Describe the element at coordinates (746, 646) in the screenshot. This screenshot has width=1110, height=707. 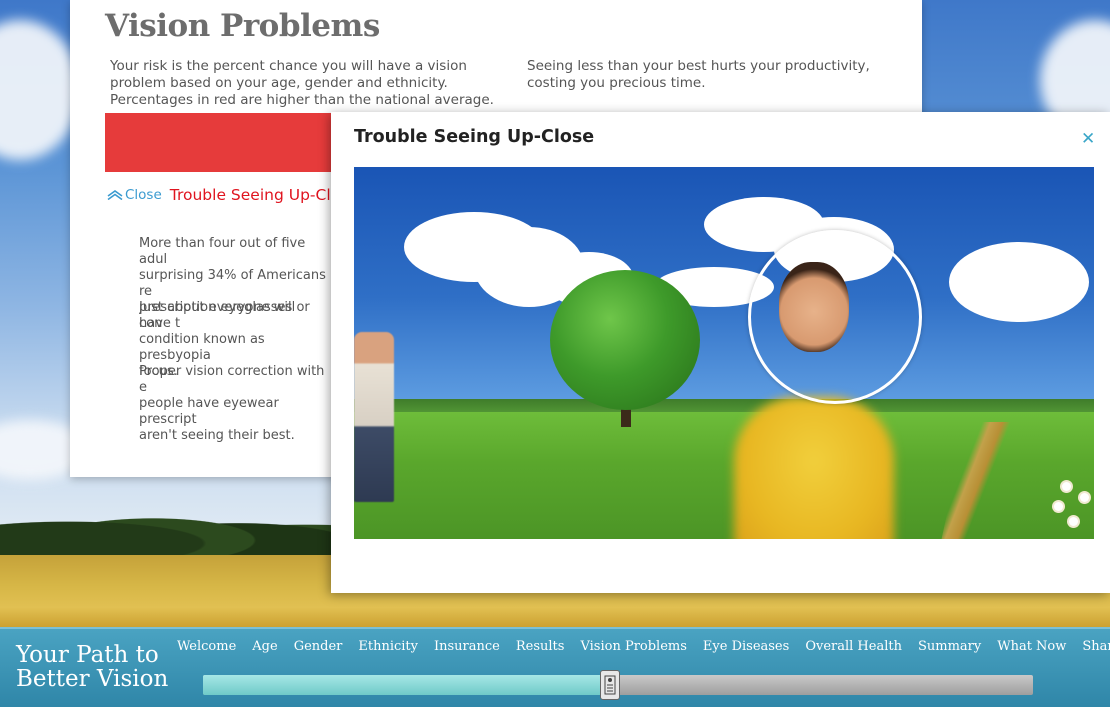
I see `nav-item-eye-diseases: Eye Diseases` at that location.